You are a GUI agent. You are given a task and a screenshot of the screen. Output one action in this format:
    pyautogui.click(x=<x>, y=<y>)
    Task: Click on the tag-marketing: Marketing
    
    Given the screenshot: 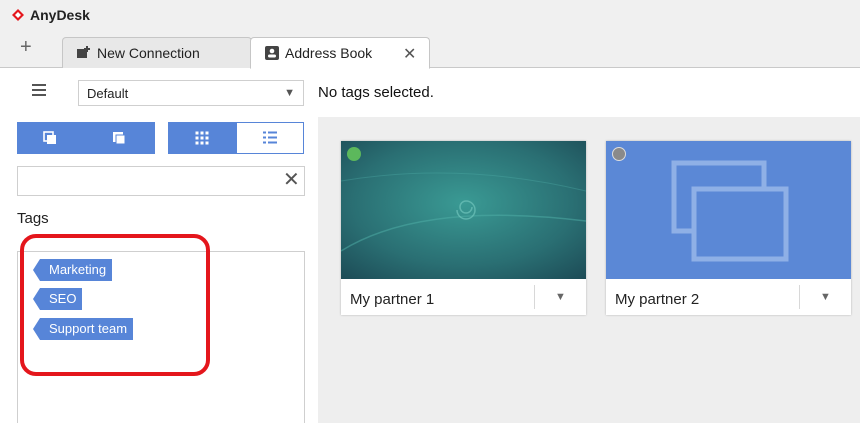 What is the action you would take?
    pyautogui.click(x=72, y=270)
    